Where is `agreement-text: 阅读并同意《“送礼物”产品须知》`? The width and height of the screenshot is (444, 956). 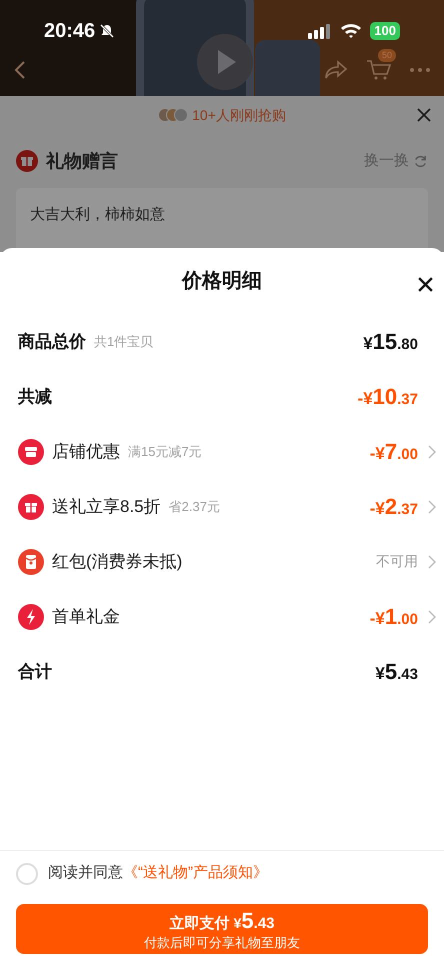 agreement-text: 阅读并同意《“送礼物”产品须知》 is located at coordinates (158, 873).